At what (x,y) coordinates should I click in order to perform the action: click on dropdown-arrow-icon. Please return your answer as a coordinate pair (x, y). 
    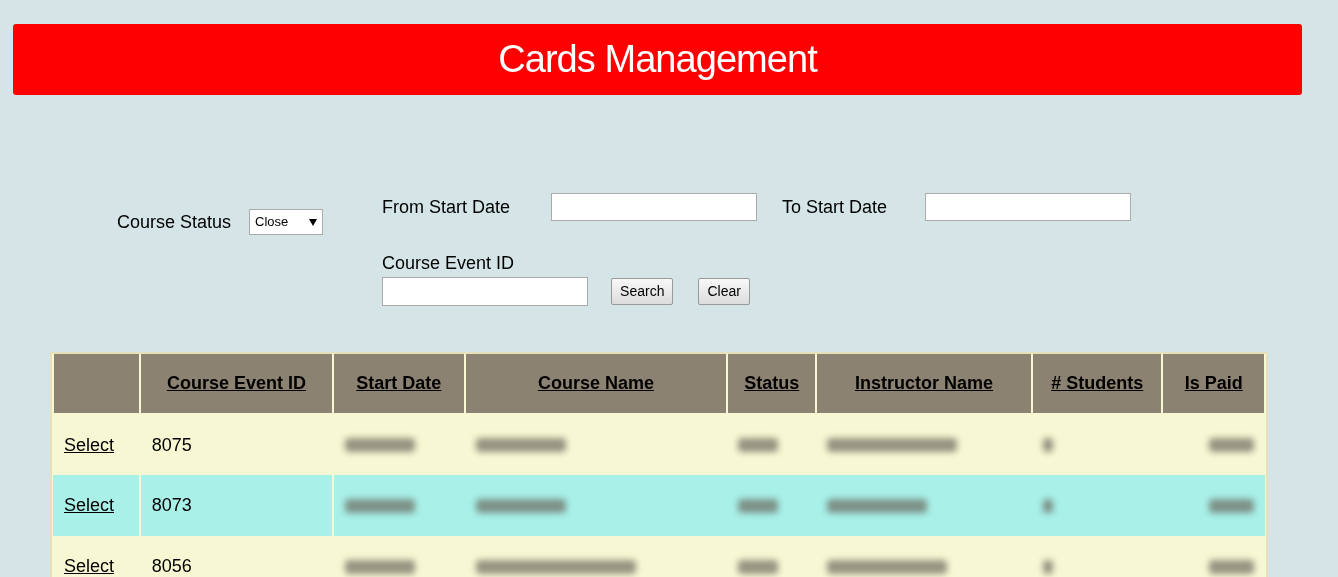
    Looking at the image, I should click on (313, 222).